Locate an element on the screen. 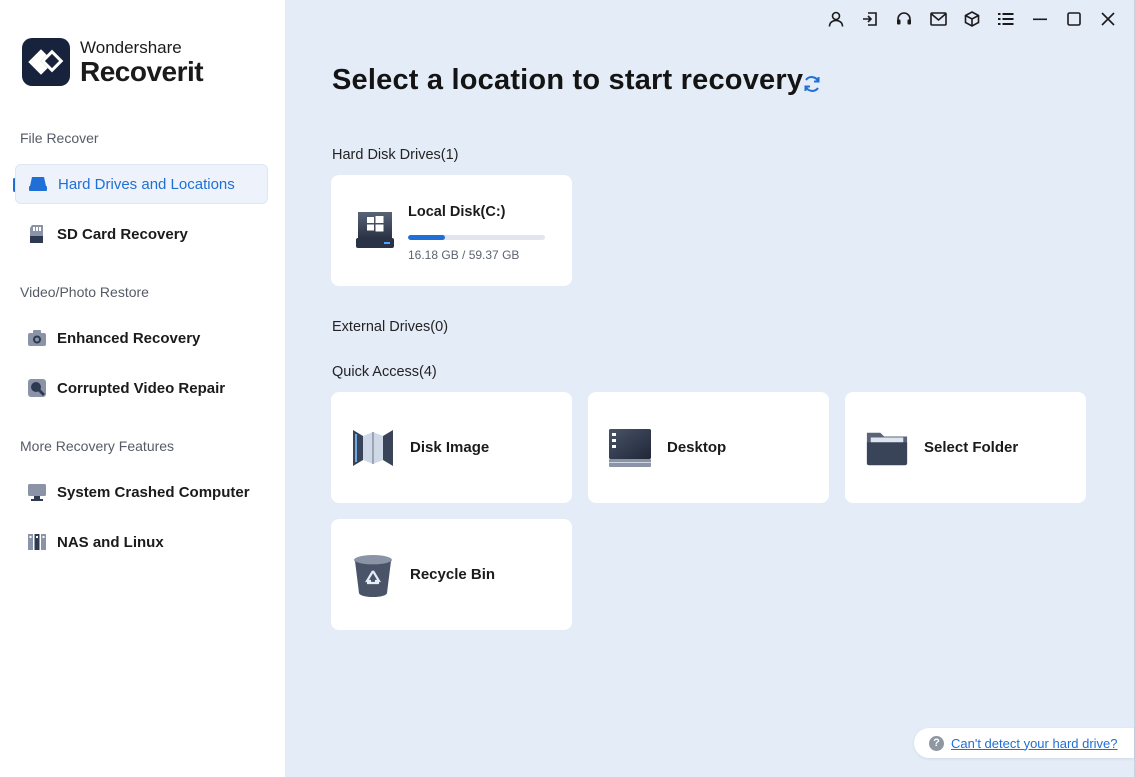 The width and height of the screenshot is (1135, 777). quick-access-recycle-bin: Recycle Bin is located at coordinates (451, 574).